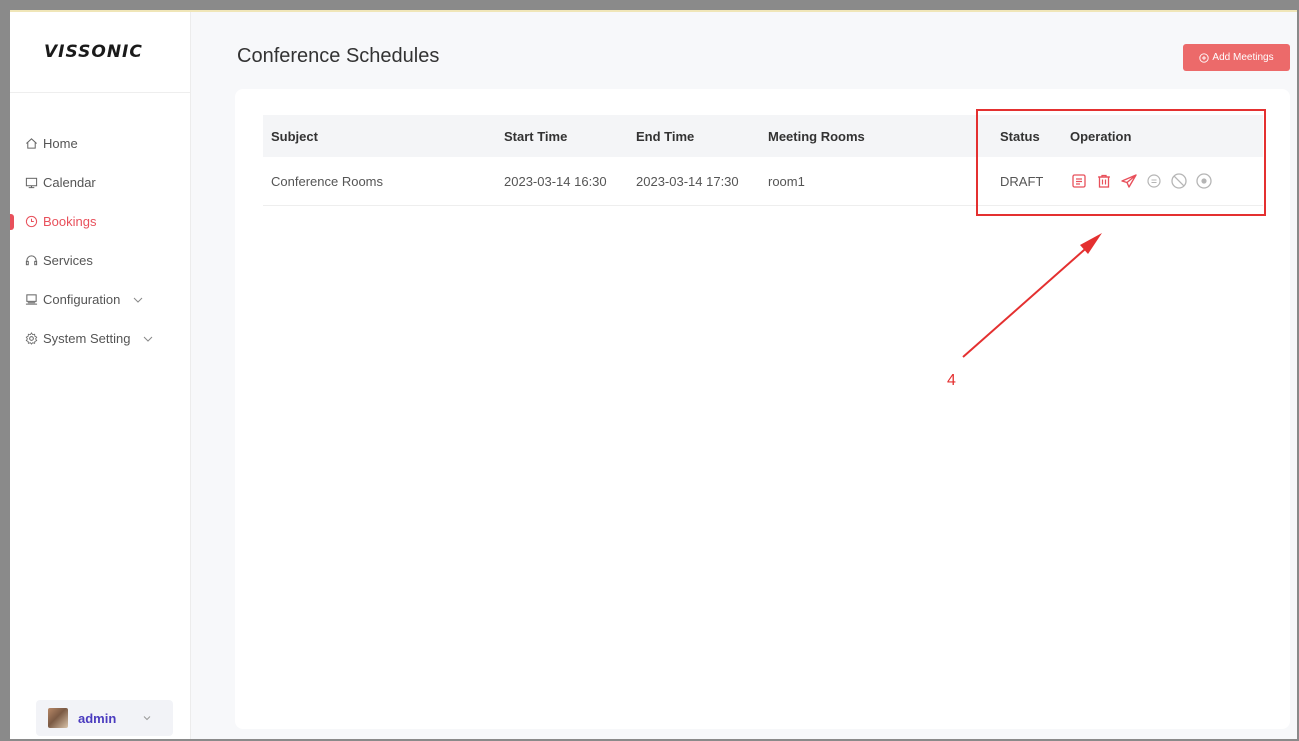 This screenshot has width=1299, height=741. Describe the element at coordinates (338, 56) in the screenshot. I see `page-title: Conference Schedules` at that location.